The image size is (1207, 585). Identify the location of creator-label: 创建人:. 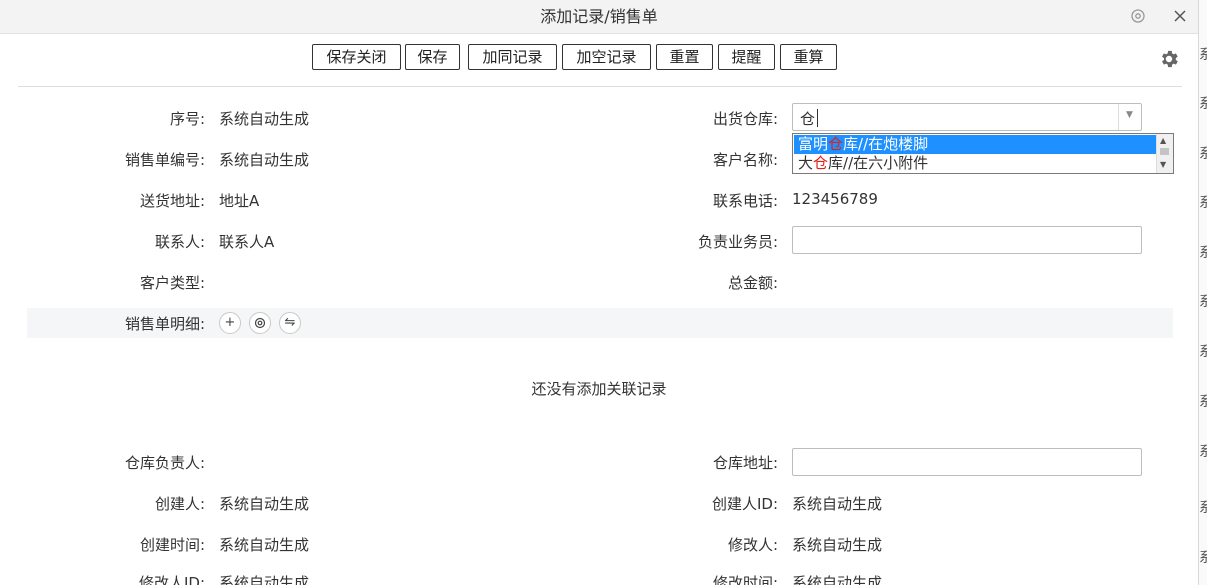
(179, 504).